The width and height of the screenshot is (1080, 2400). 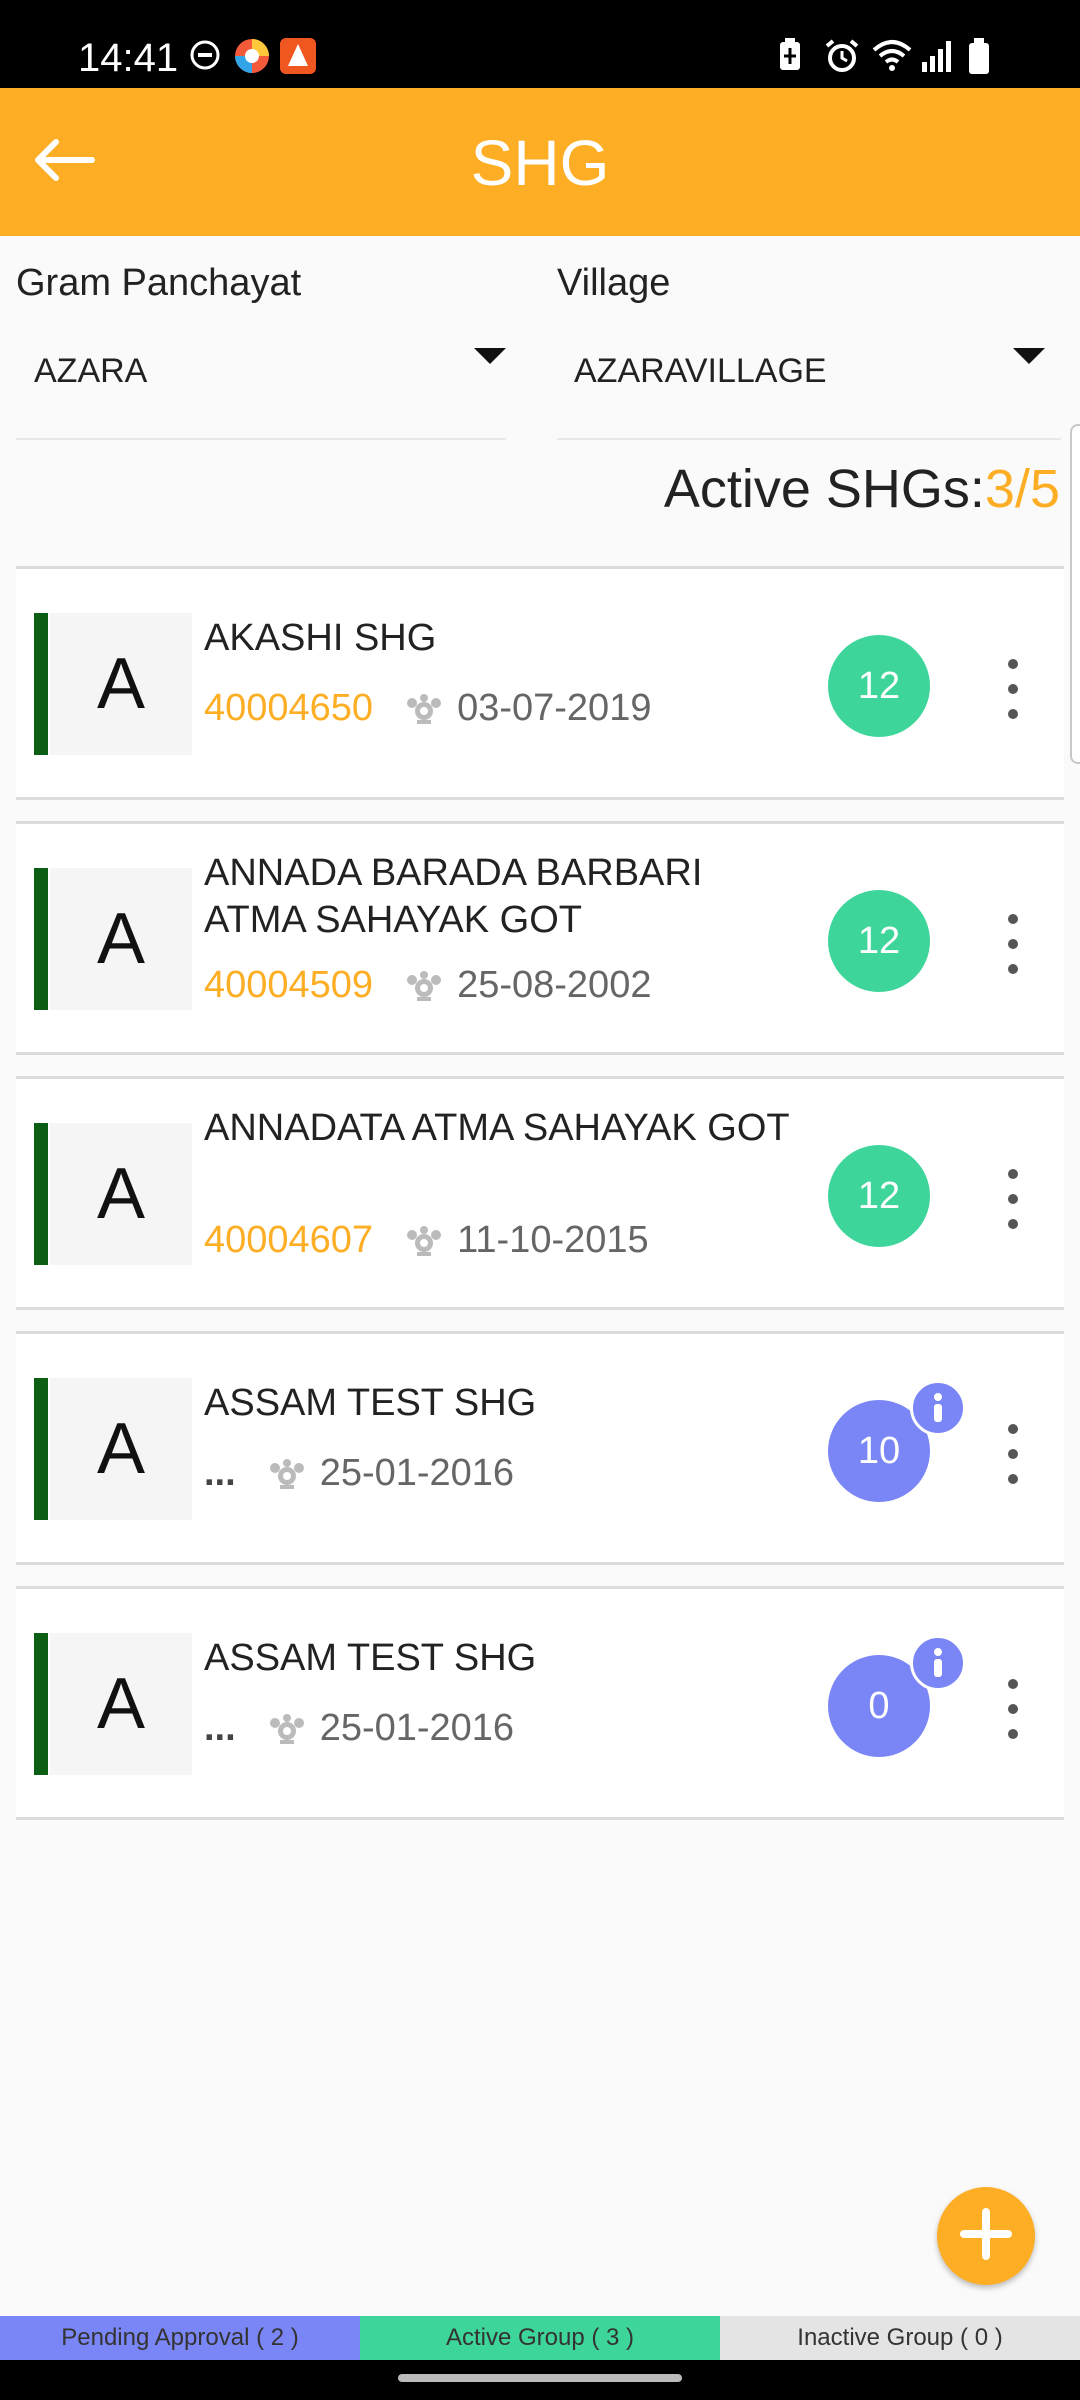 What do you see at coordinates (159, 283) in the screenshot?
I see `gram-panchayat-label: Gram Panchayat` at bounding box center [159, 283].